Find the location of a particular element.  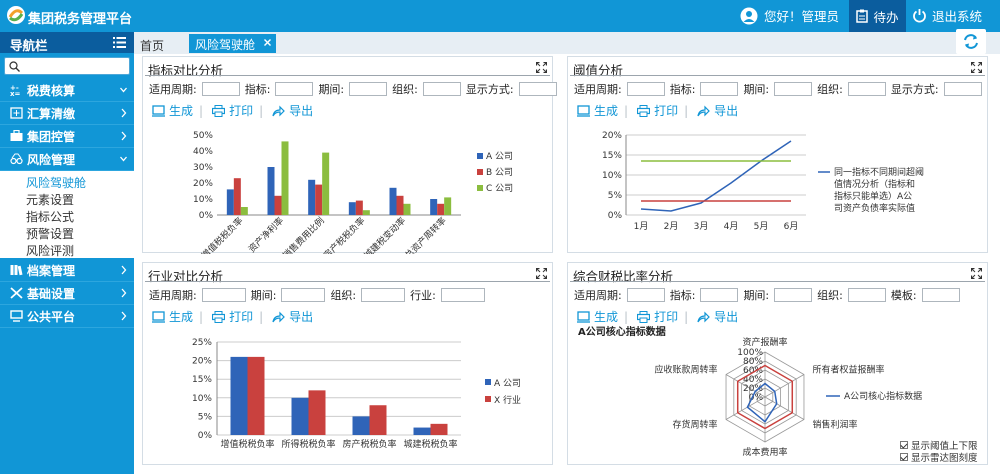

show-radar-scale-checkbox: 显示雷达图刻度 is located at coordinates (939, 457).